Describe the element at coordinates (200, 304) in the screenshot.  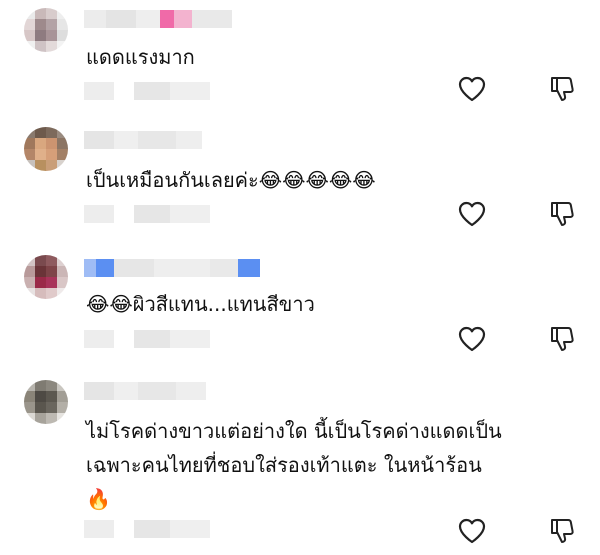
I see `comment-text: 😂😂ผิวสีแทน...แทนสีขาว` at that location.